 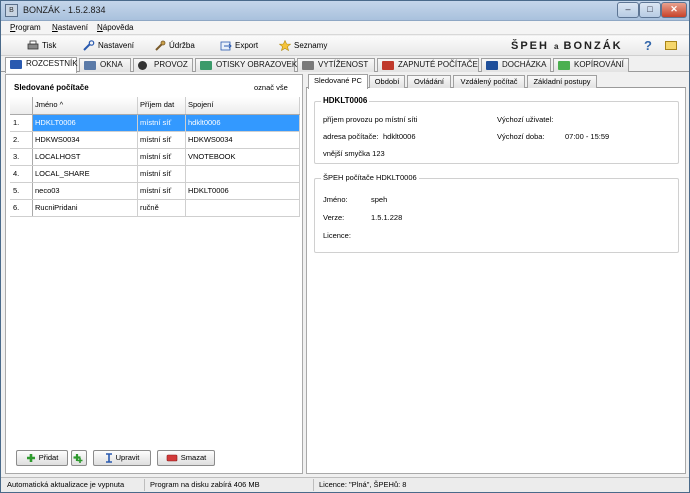 I want to click on table-row: 5. neco03 místní síť HDKLT0006, so click(x=155, y=191).